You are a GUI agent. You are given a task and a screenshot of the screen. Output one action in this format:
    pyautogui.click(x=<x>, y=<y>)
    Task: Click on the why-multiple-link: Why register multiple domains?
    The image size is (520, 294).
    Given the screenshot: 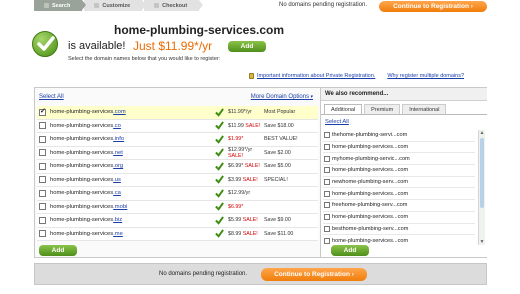 What is the action you would take?
    pyautogui.click(x=425, y=76)
    